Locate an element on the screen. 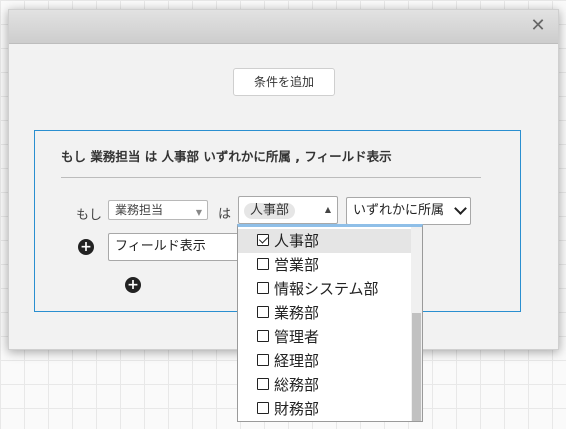  value-multiselect: 人事部 ▲ is located at coordinates (288, 210).